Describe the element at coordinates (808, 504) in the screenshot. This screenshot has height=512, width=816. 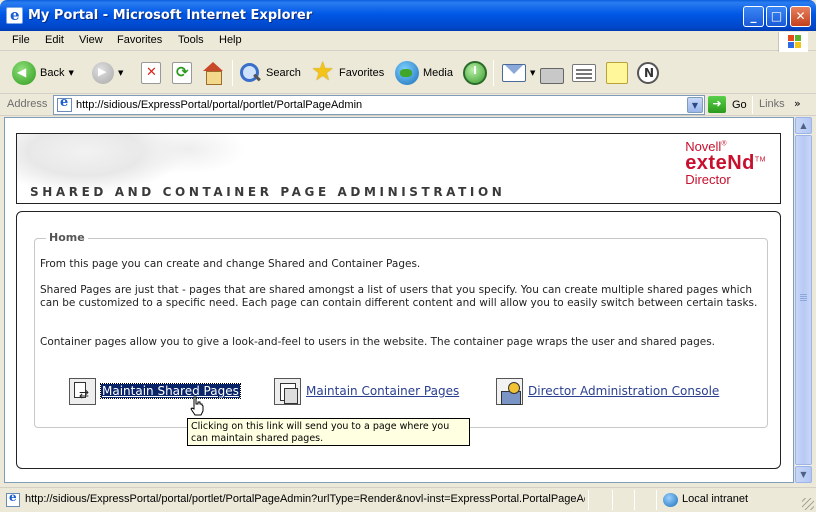
I see `resize-grip-icon` at that location.